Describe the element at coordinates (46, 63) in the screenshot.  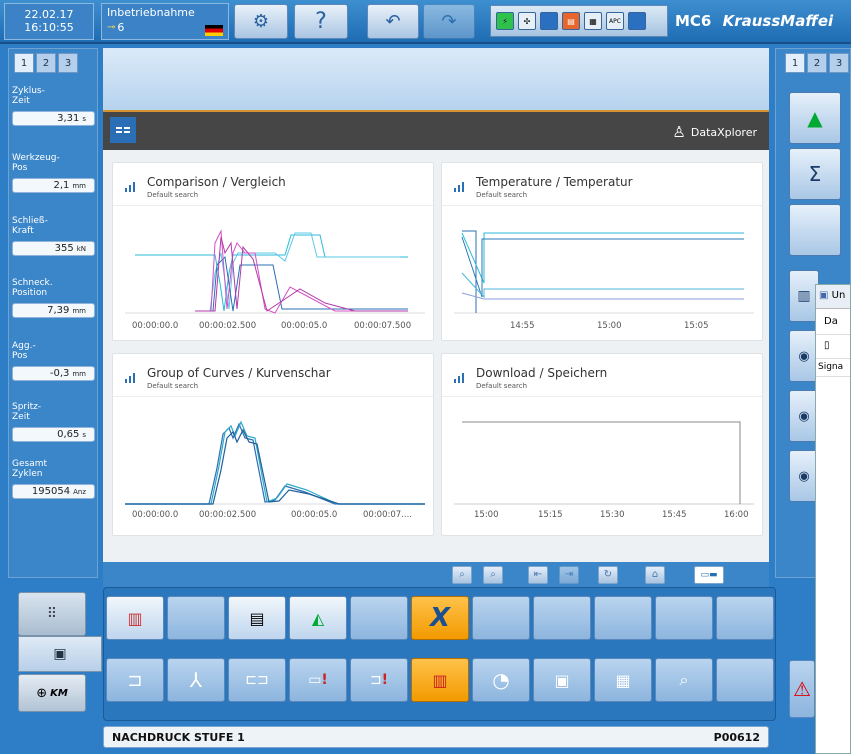
I see `left-tab-2: 2` at that location.